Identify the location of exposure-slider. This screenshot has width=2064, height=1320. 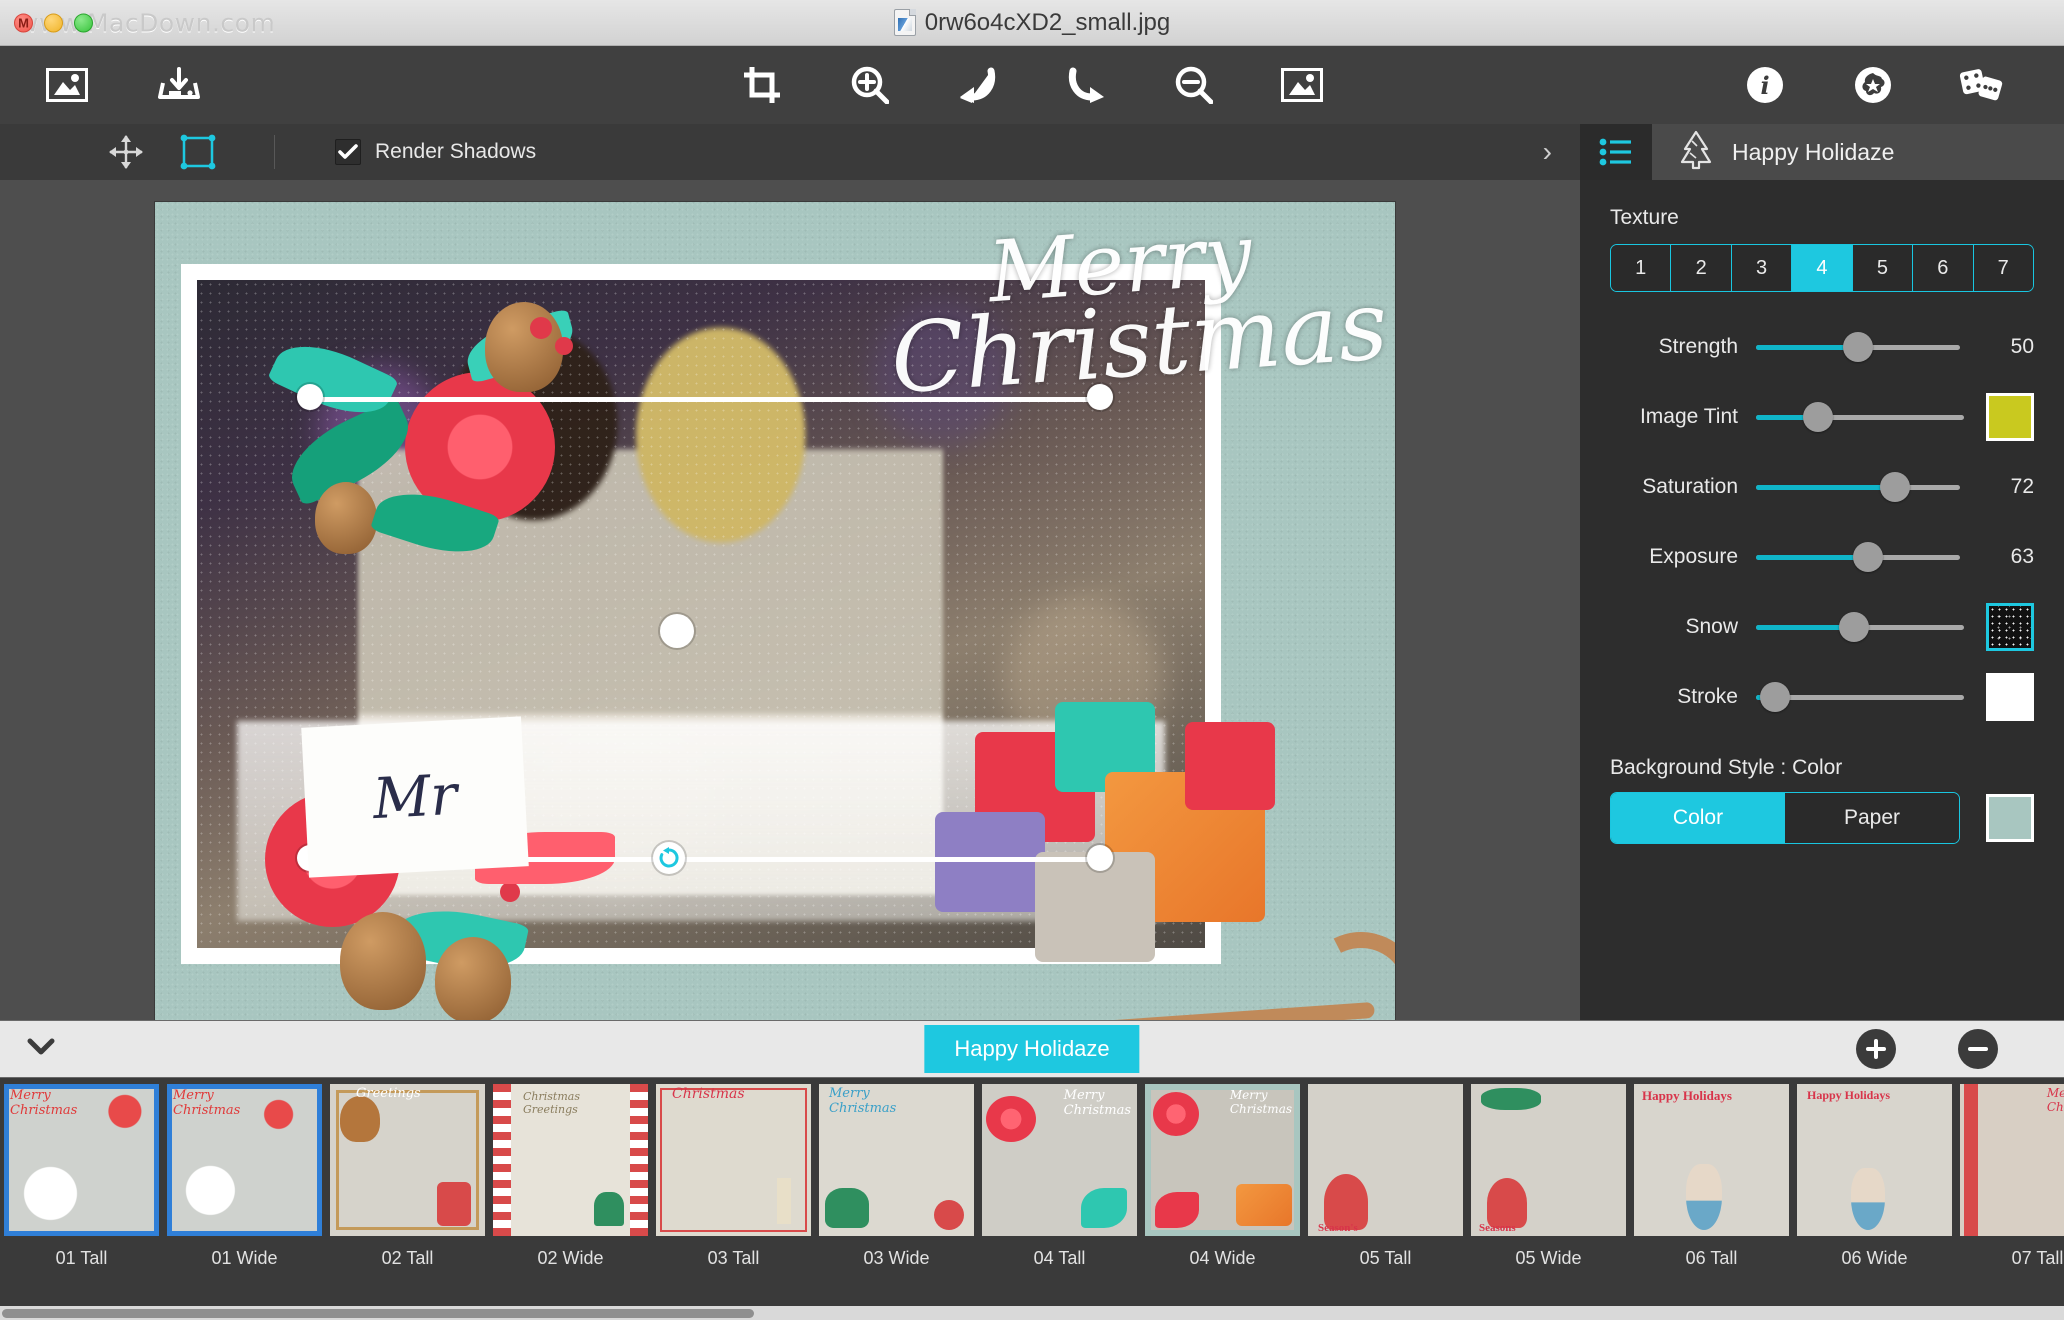
(1858, 557).